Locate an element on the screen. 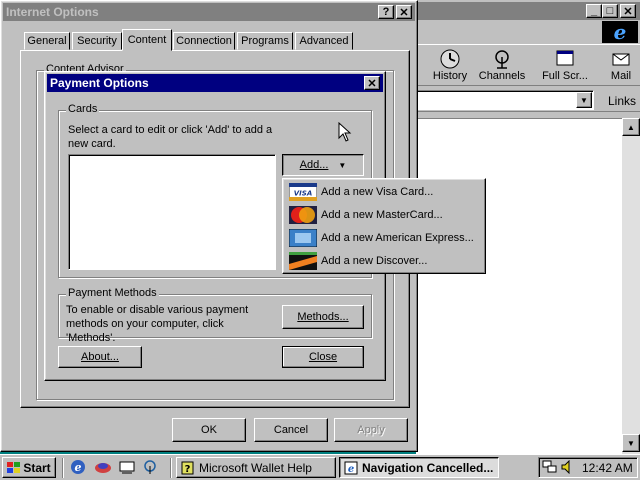 This screenshot has width=640, height=480. task-wallet-help: ? Microsoft Wallet Help is located at coordinates (256, 467).